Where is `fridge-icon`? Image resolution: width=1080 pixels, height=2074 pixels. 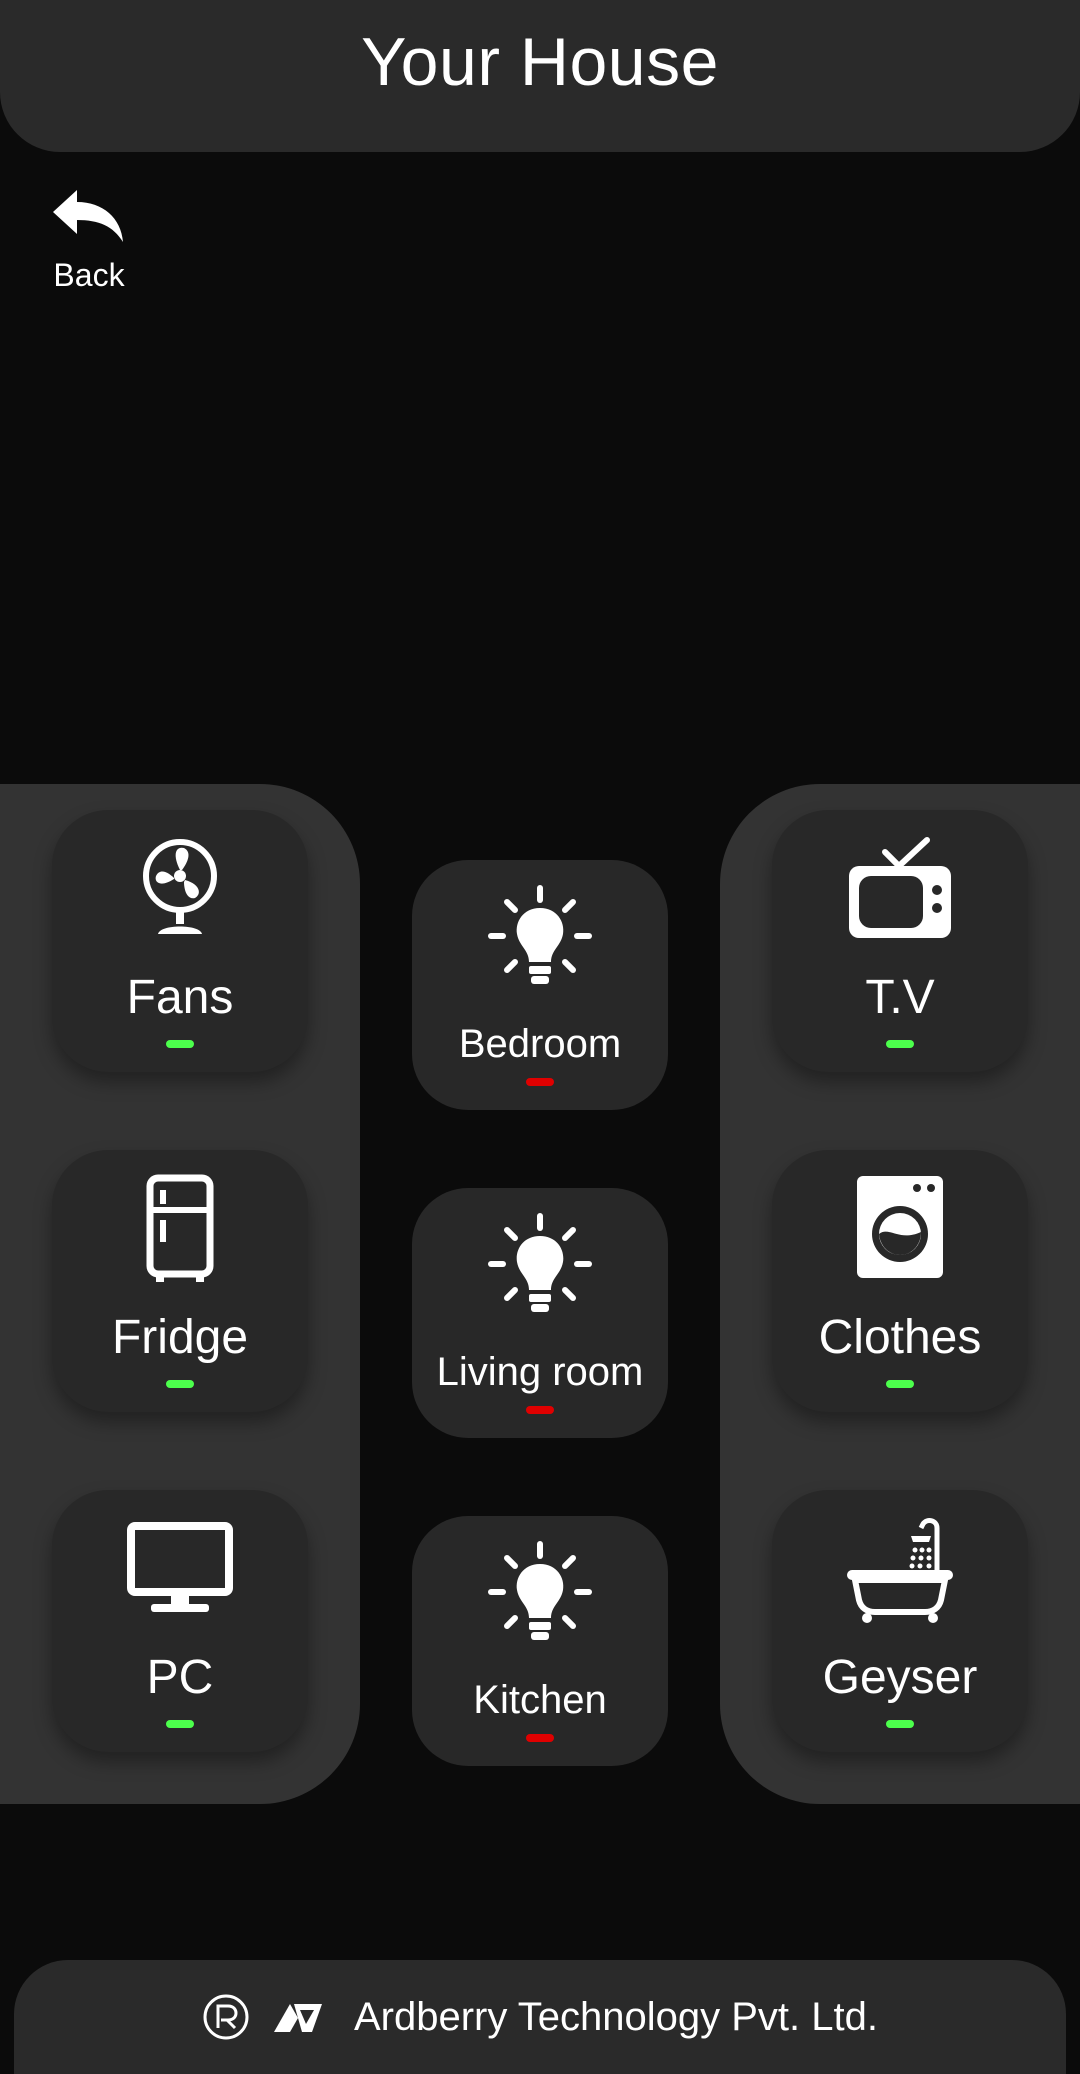 fridge-icon is located at coordinates (180, 1229).